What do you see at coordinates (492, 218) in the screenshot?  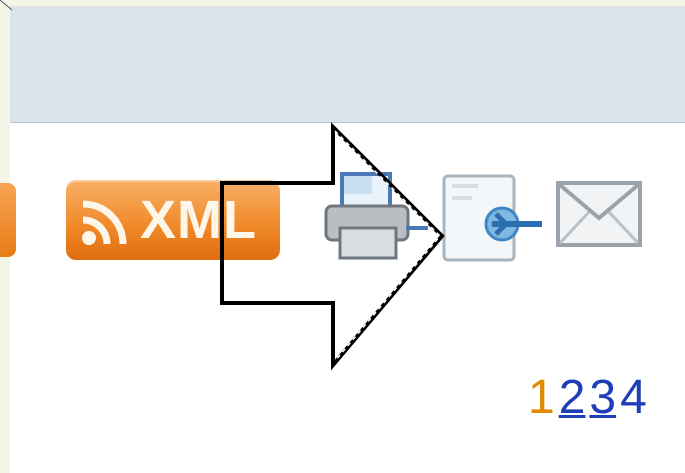 I see `share-icon` at bounding box center [492, 218].